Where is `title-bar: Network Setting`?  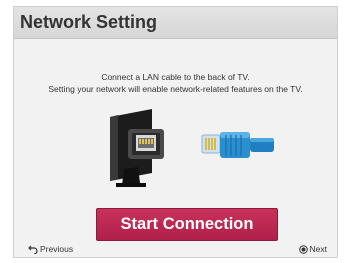
title-bar: Network Setting is located at coordinates (175, 23).